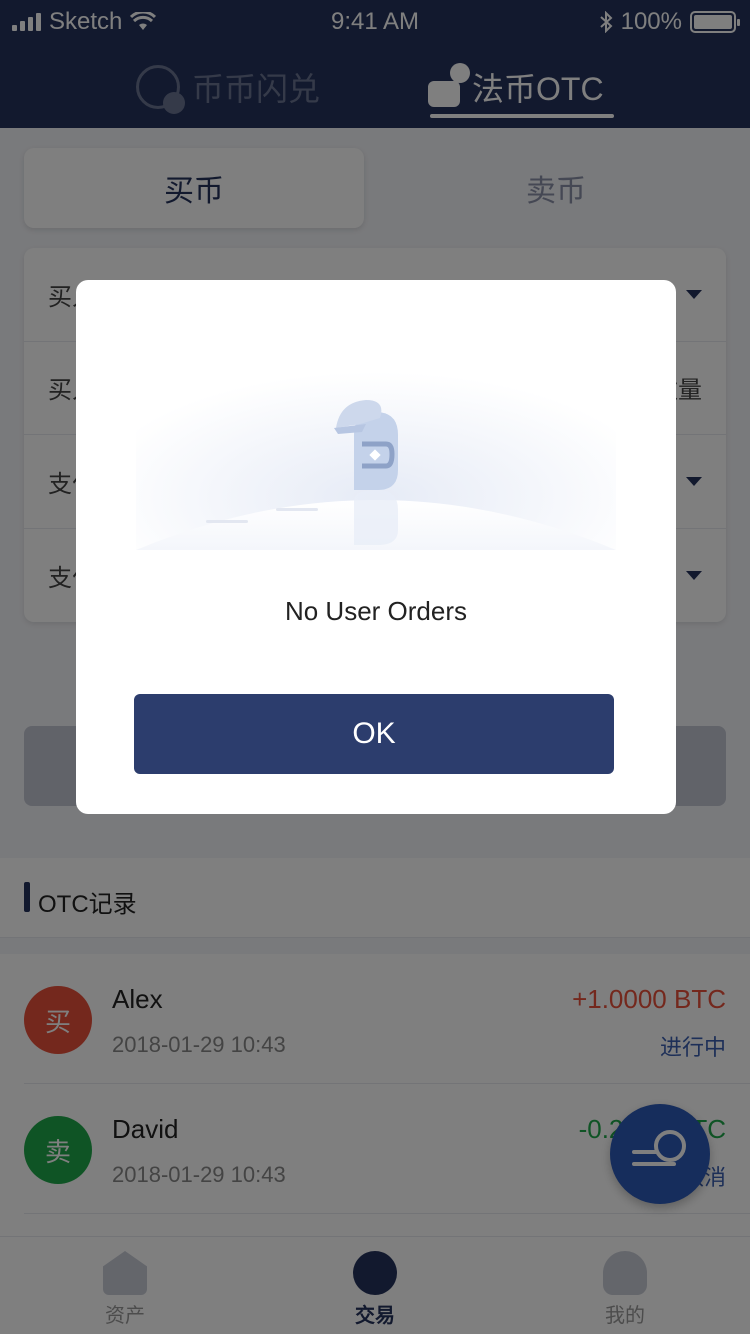 The image size is (750, 1334). I want to click on ok-button: OK, so click(374, 734).